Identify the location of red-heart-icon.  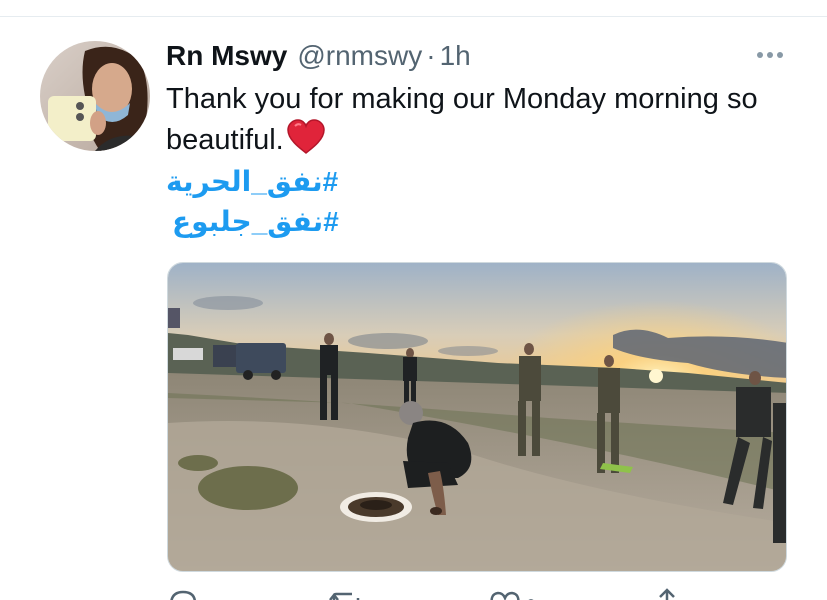
(305, 137).